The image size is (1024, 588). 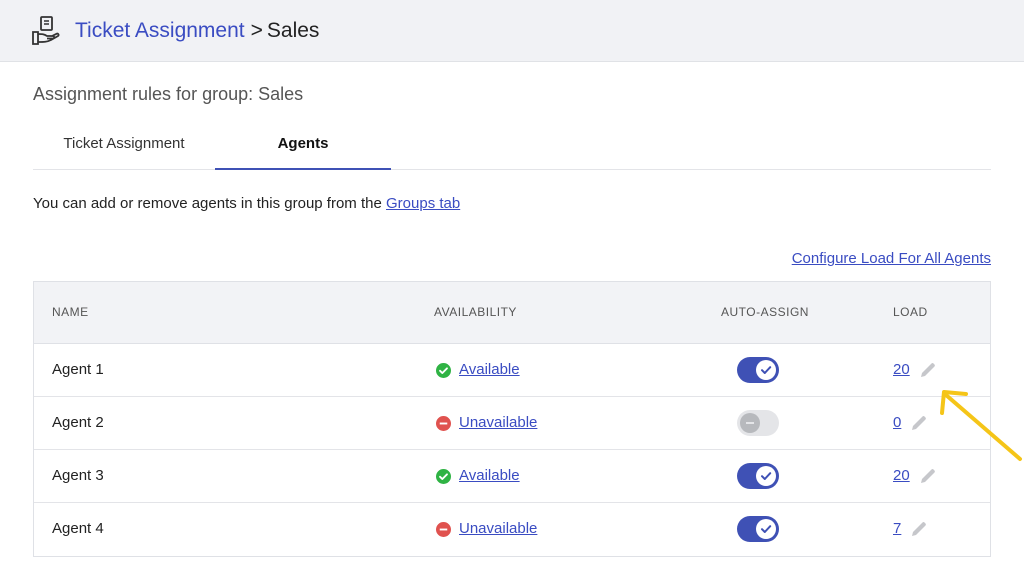 What do you see at coordinates (512, 31) in the screenshot?
I see `page-header: Ticket Assignment > Sales` at bounding box center [512, 31].